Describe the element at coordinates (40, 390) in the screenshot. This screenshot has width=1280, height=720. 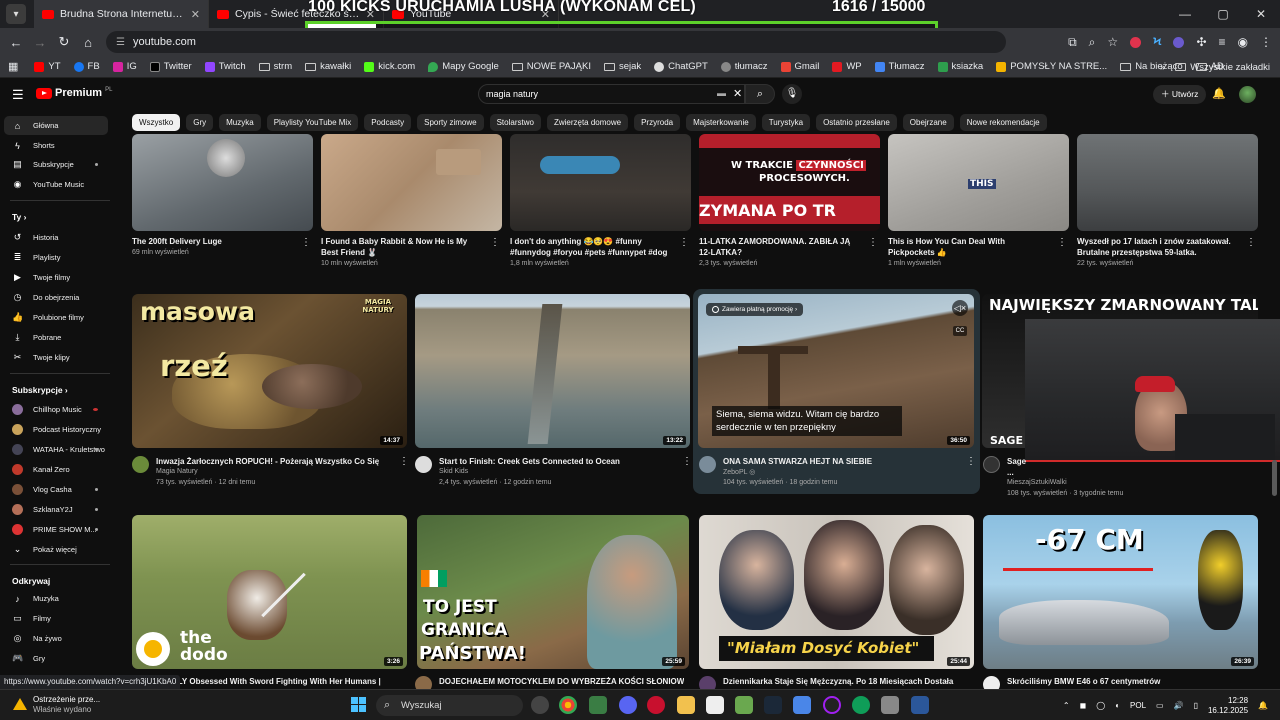
I see `sidebar-subscriptions-header: Subskrypcje ›` at that location.